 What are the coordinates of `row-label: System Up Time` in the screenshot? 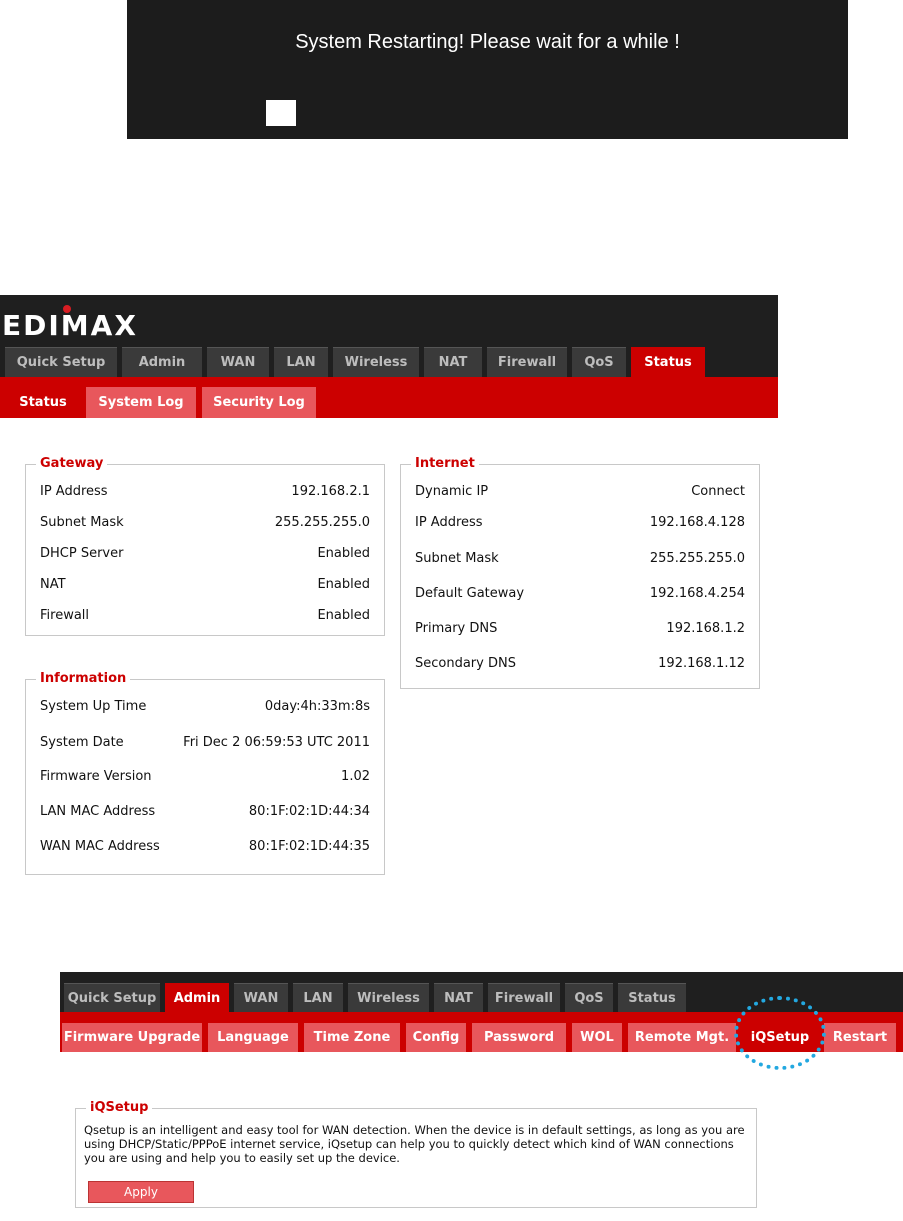 It's located at (93, 706).